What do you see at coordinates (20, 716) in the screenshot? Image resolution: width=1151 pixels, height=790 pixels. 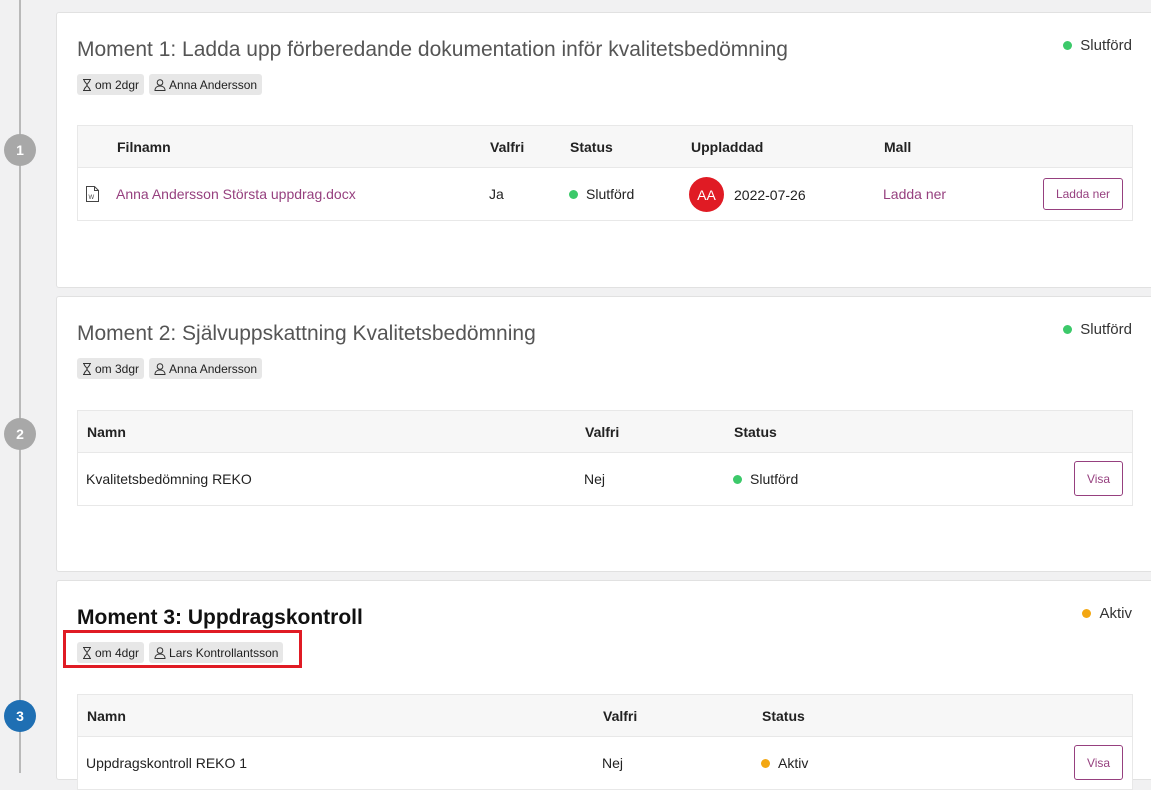 I see `step-marker-3: 3` at bounding box center [20, 716].